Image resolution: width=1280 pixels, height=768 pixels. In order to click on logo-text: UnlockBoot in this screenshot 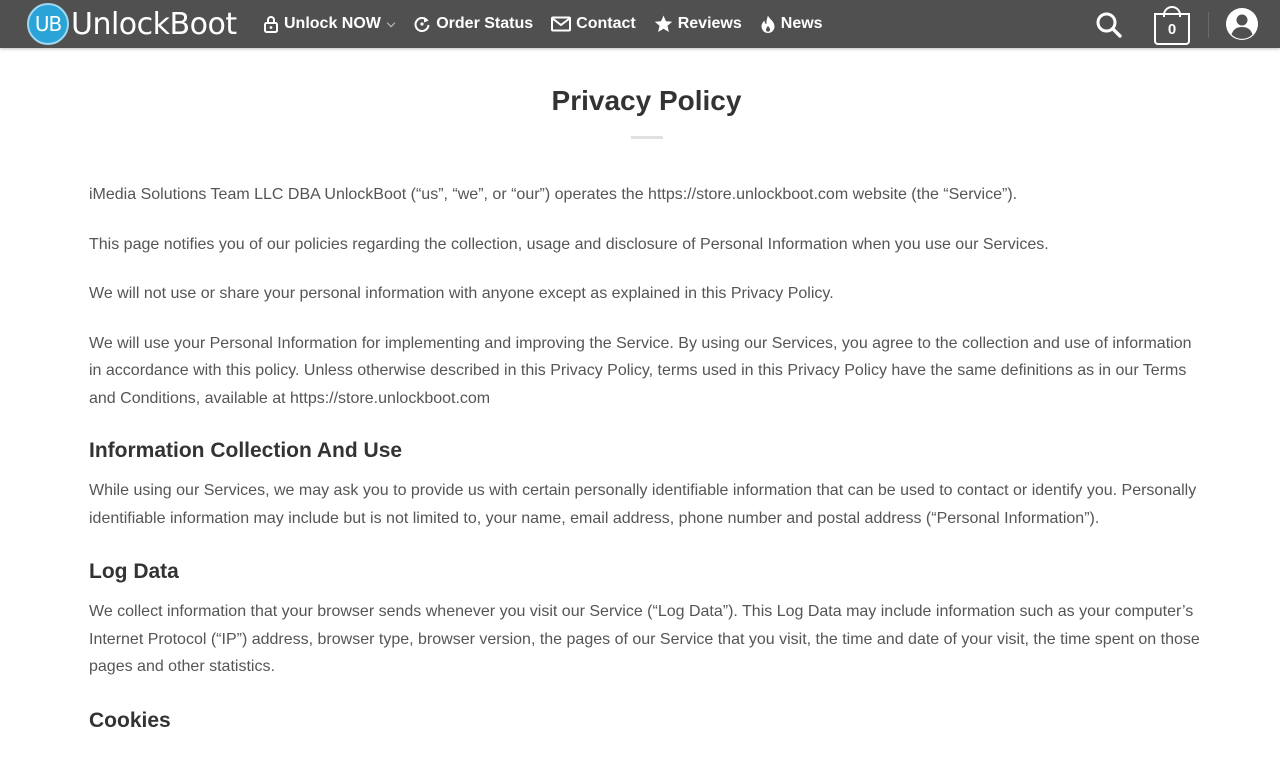, I will do `click(154, 24)`.